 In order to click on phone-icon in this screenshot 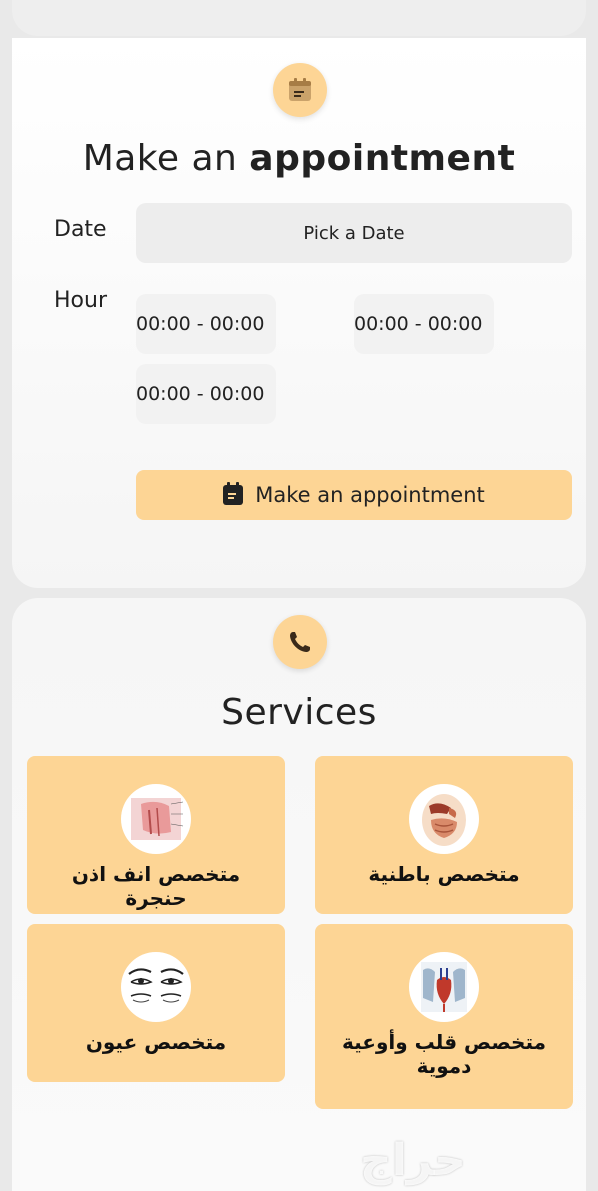, I will do `click(300, 642)`.